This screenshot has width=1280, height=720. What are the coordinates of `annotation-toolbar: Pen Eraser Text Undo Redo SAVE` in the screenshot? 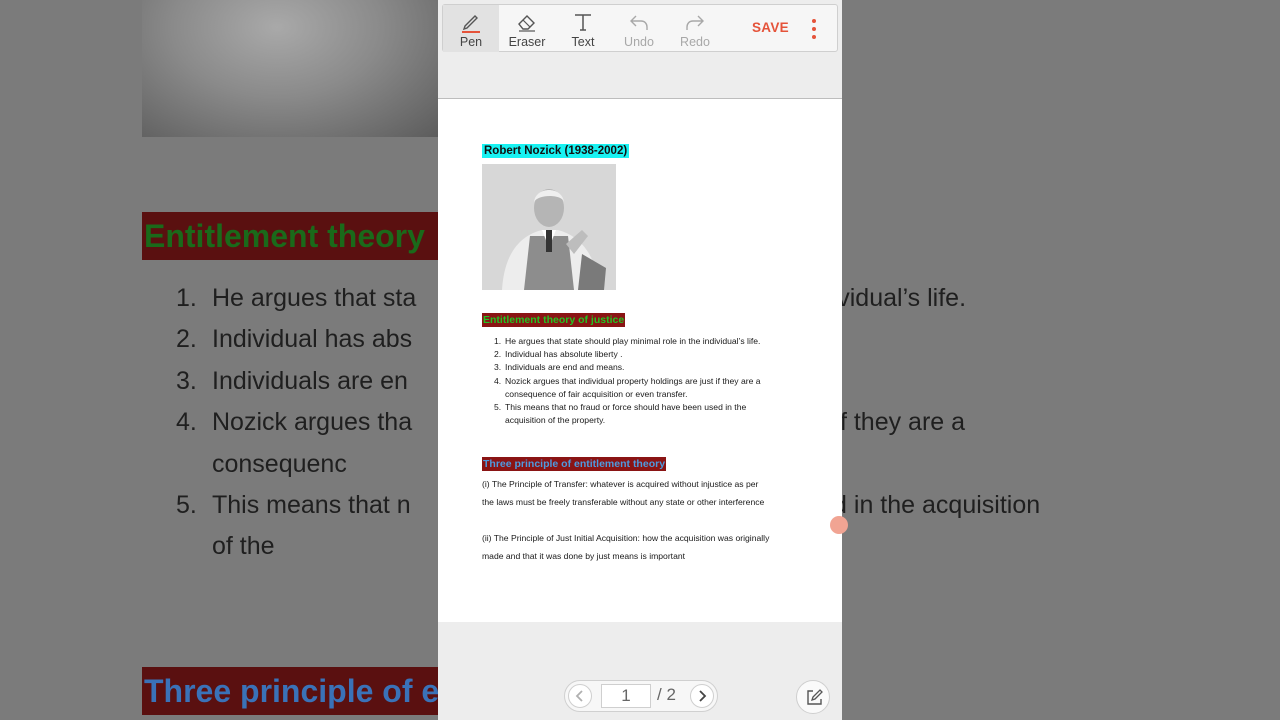 It's located at (640, 28).